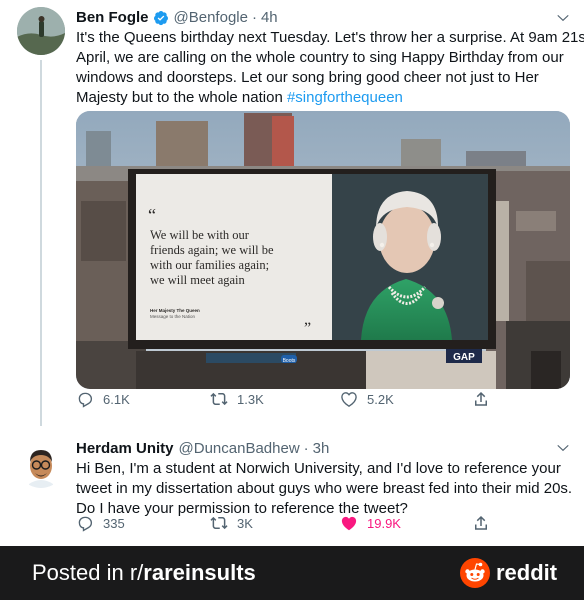 This screenshot has height=600, width=584. Describe the element at coordinates (209, 265) in the screenshot. I see `quote-line: with our families again;` at that location.